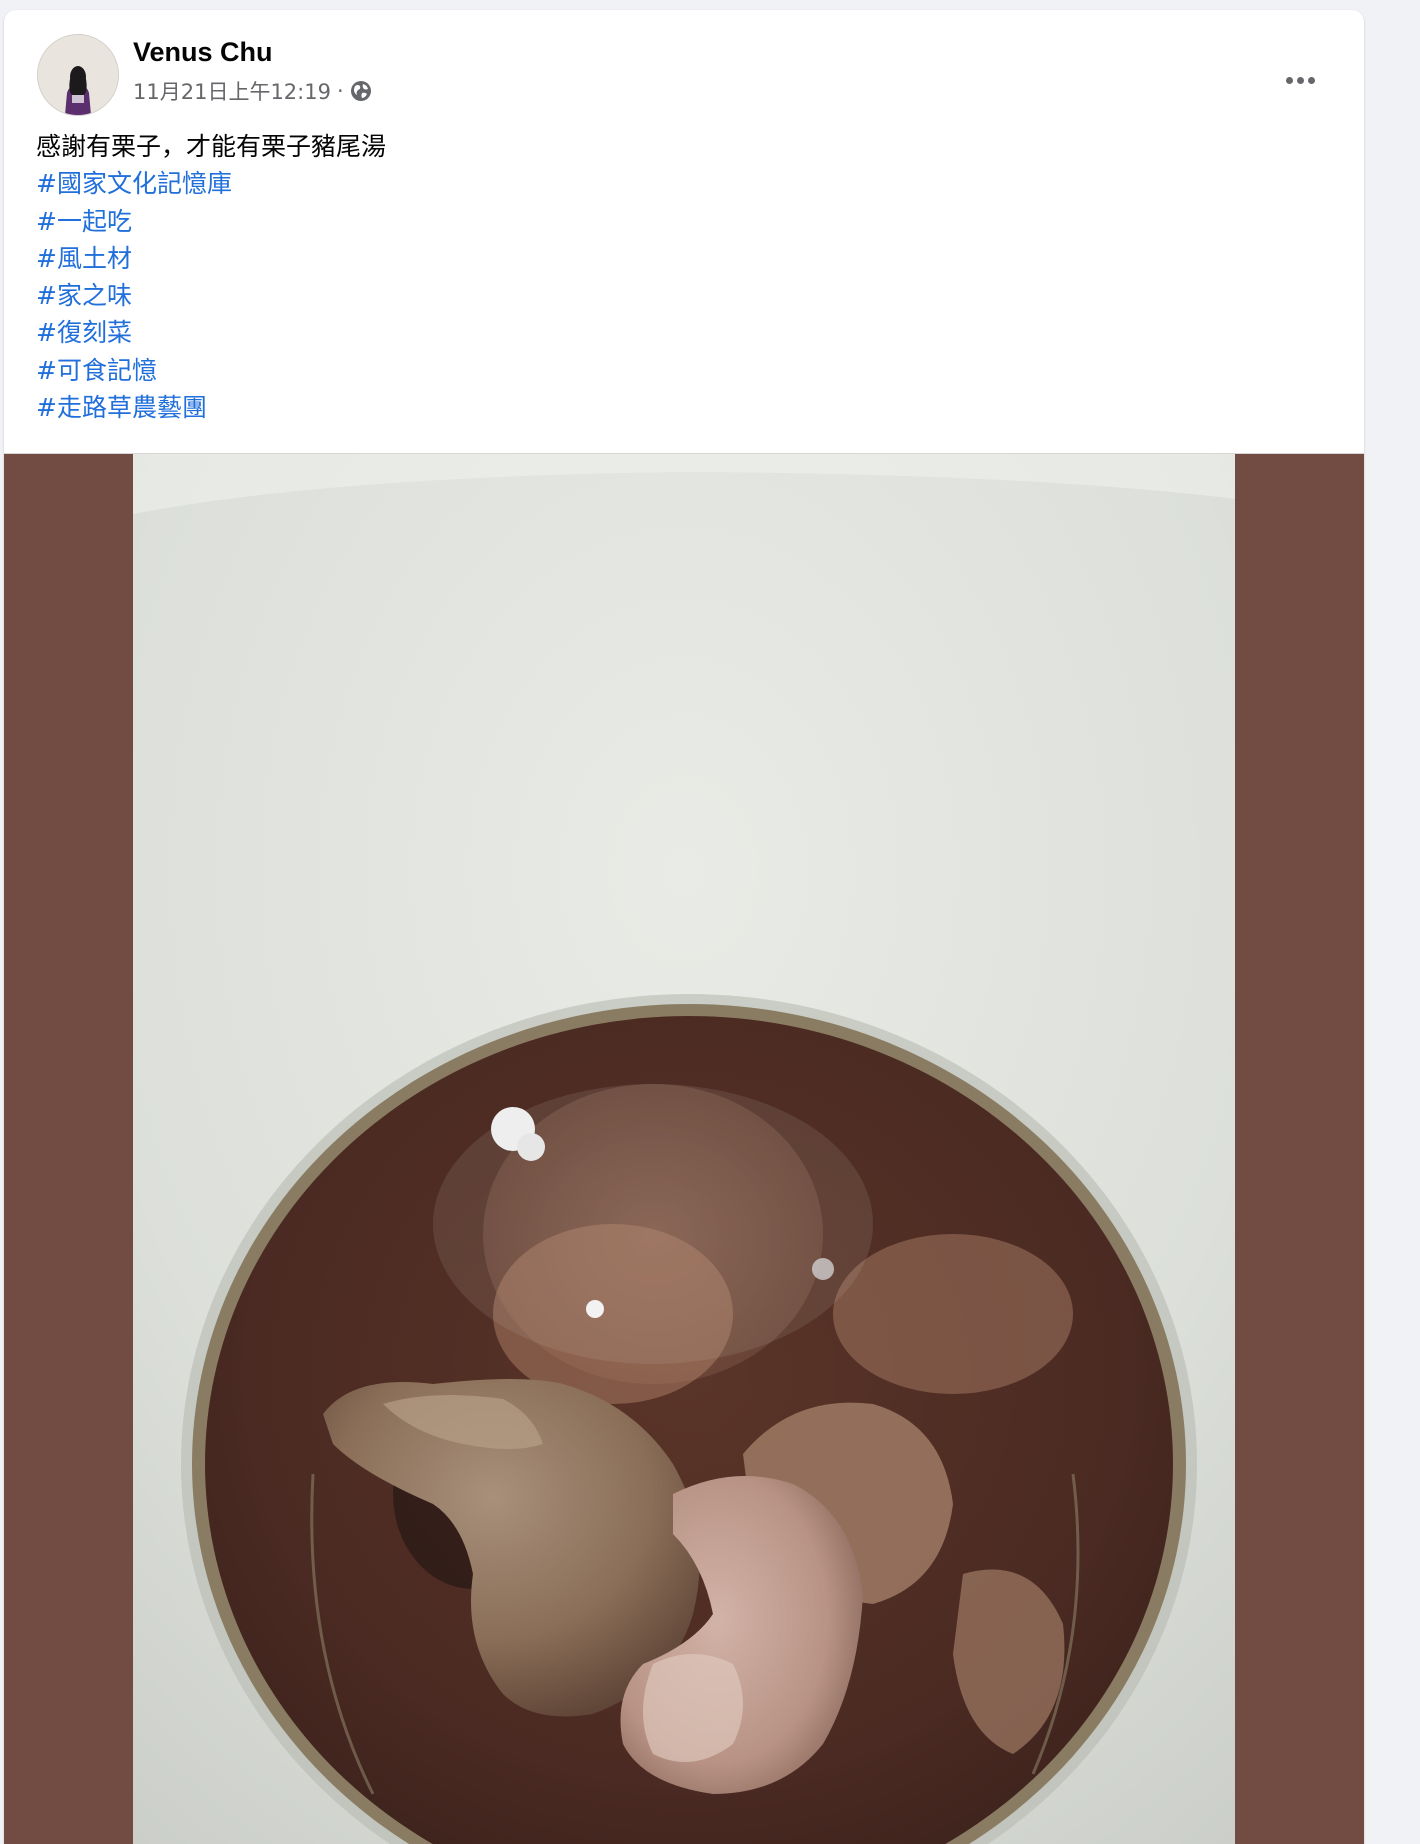 The image size is (1420, 1844). I want to click on hashtag-link: #可食記憶, so click(681, 370).